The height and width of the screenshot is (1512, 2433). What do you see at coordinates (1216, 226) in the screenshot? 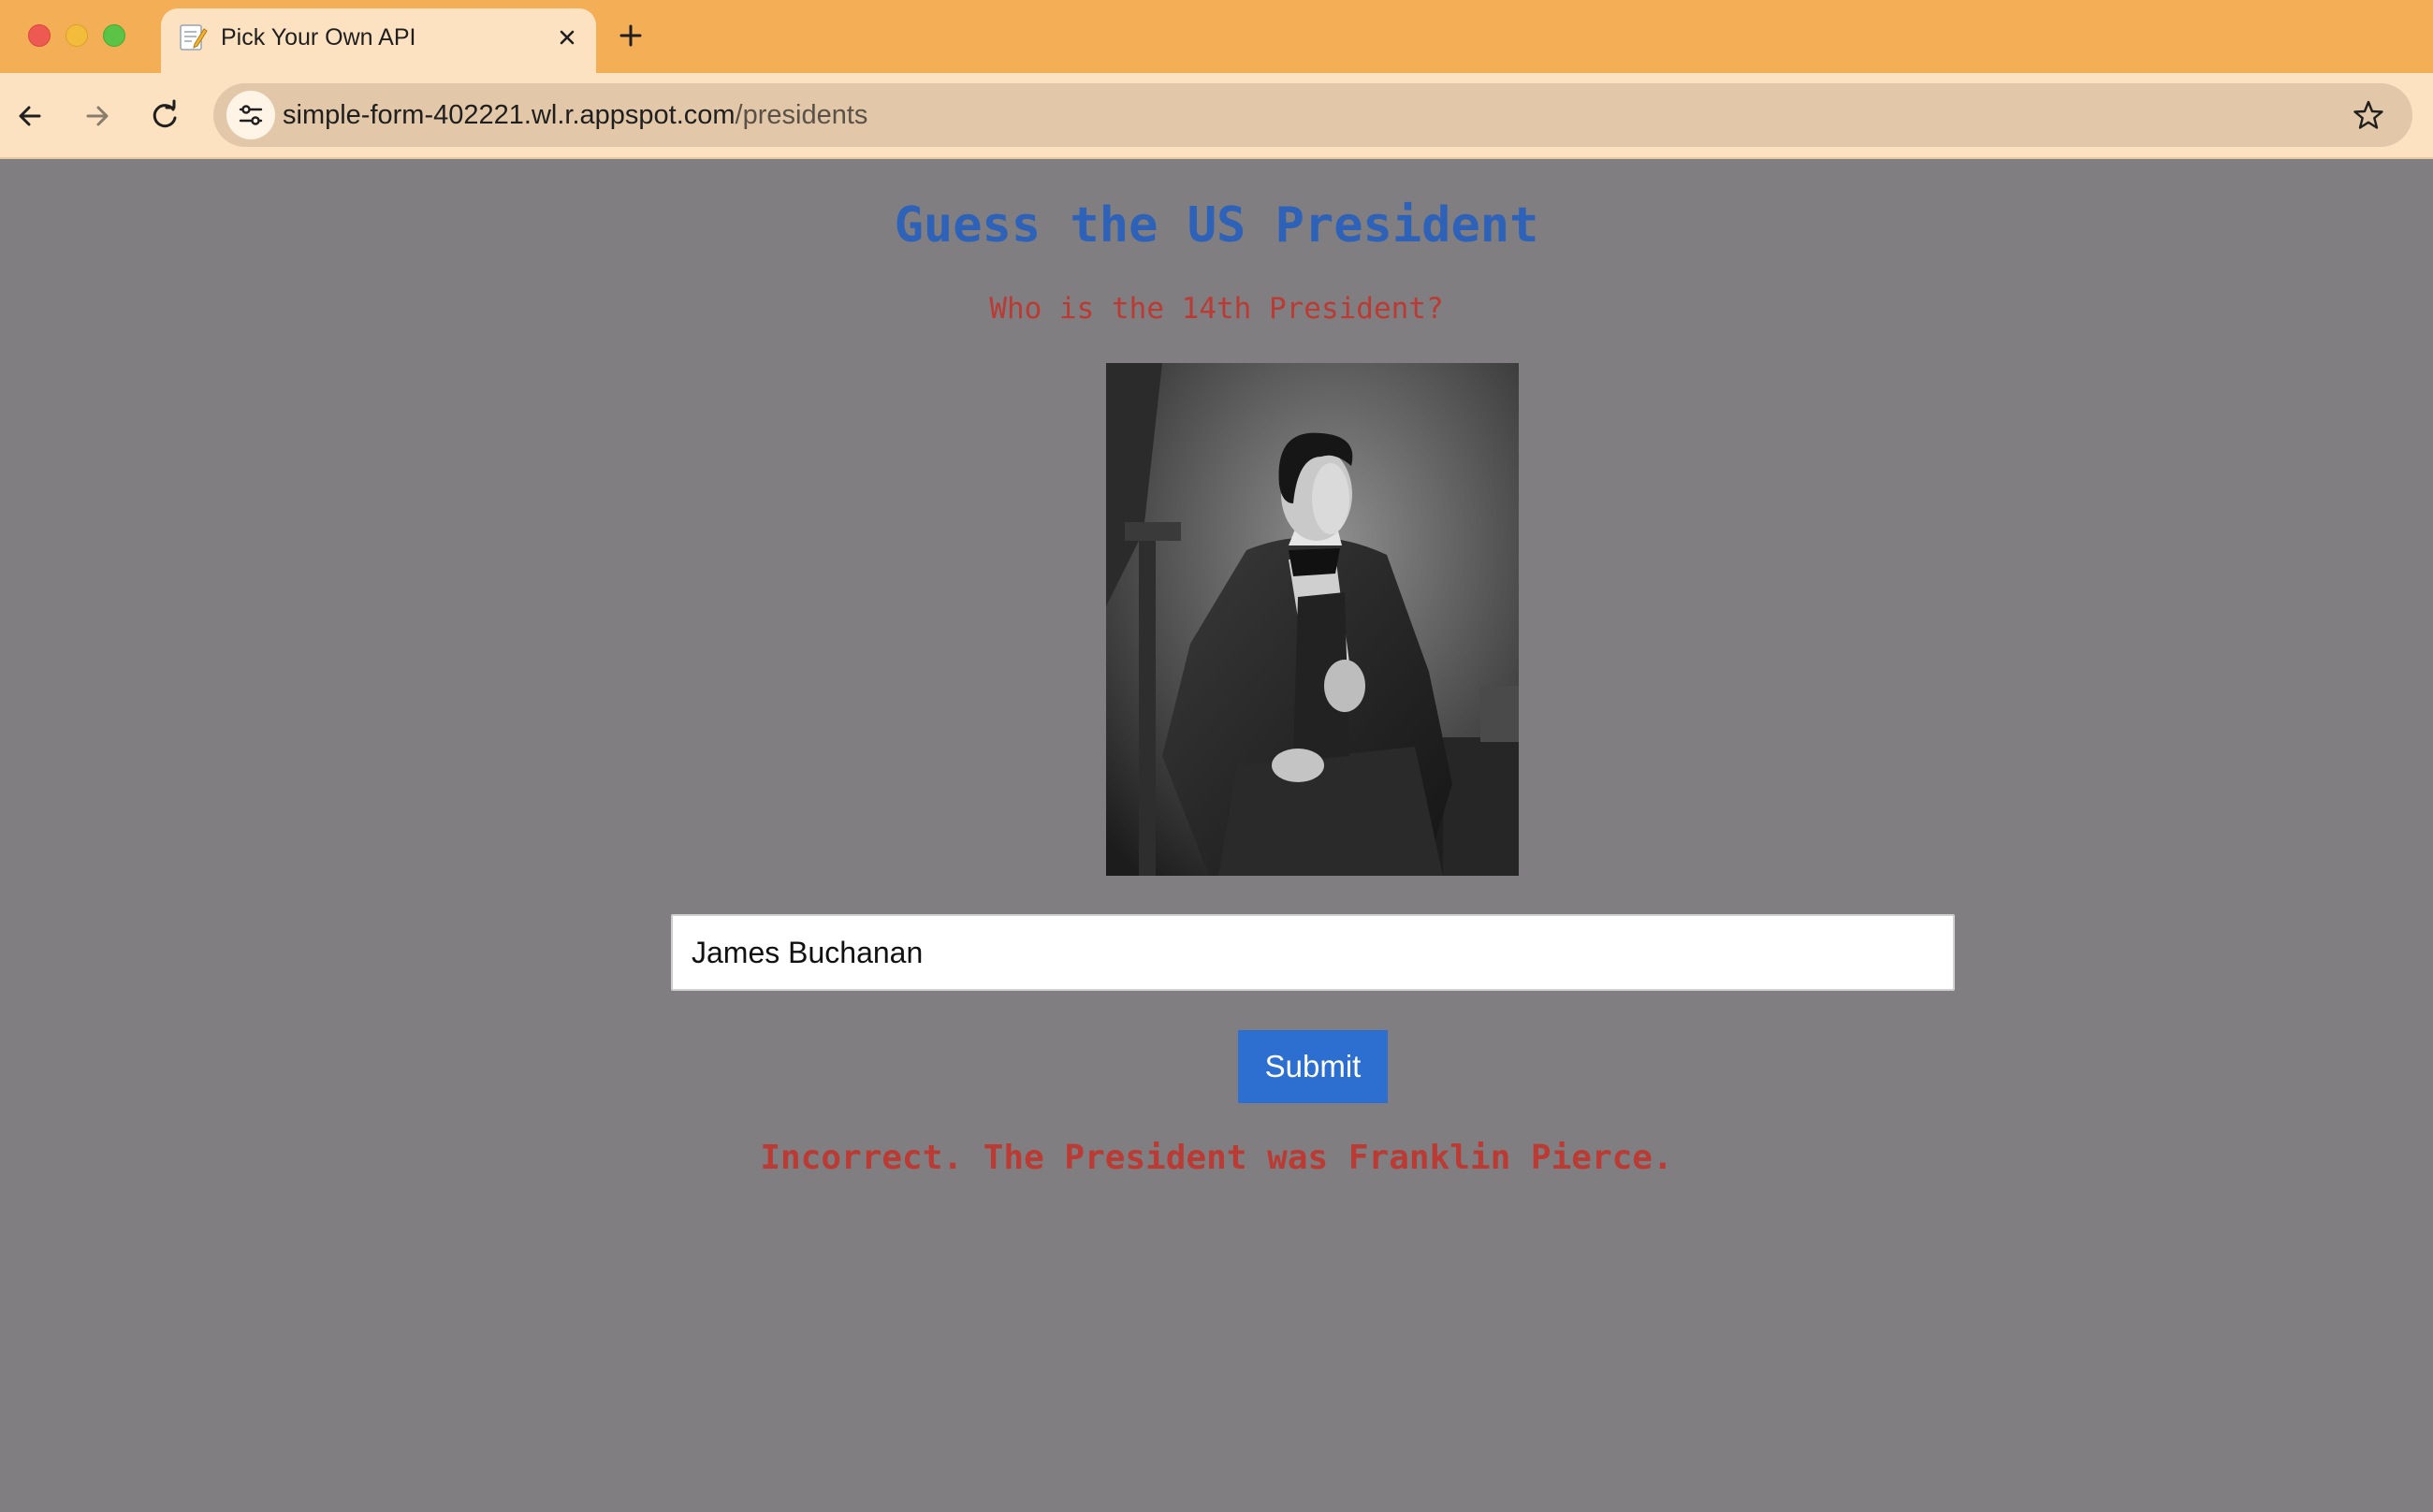
I see `page-title: Guess the US President` at bounding box center [1216, 226].